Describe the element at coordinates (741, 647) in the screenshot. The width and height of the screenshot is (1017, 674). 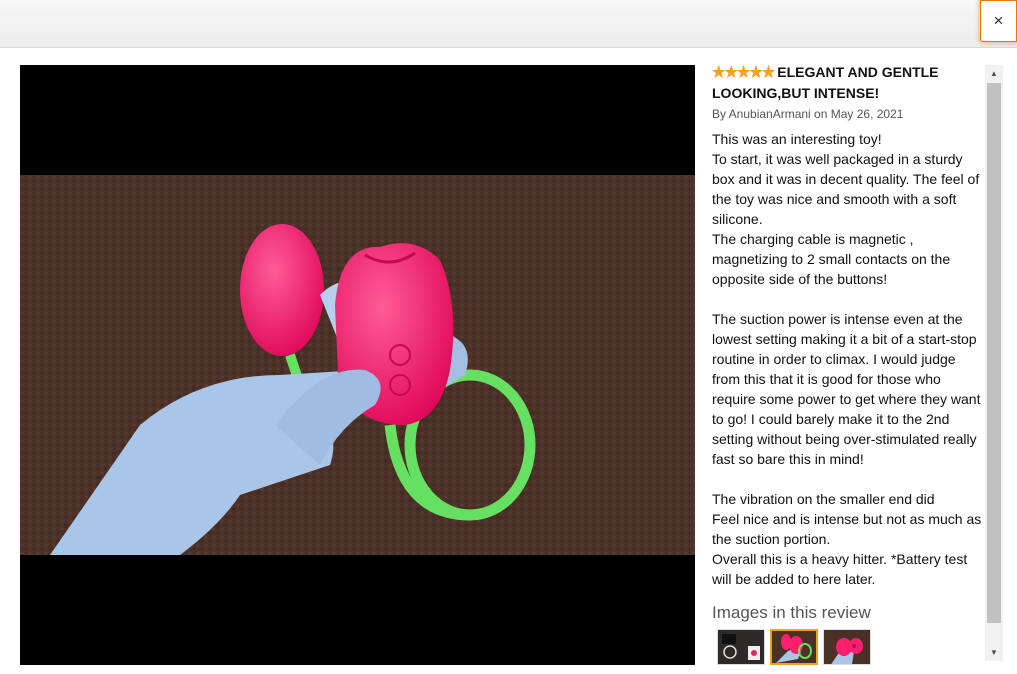
I see `thumb-packaging` at that location.